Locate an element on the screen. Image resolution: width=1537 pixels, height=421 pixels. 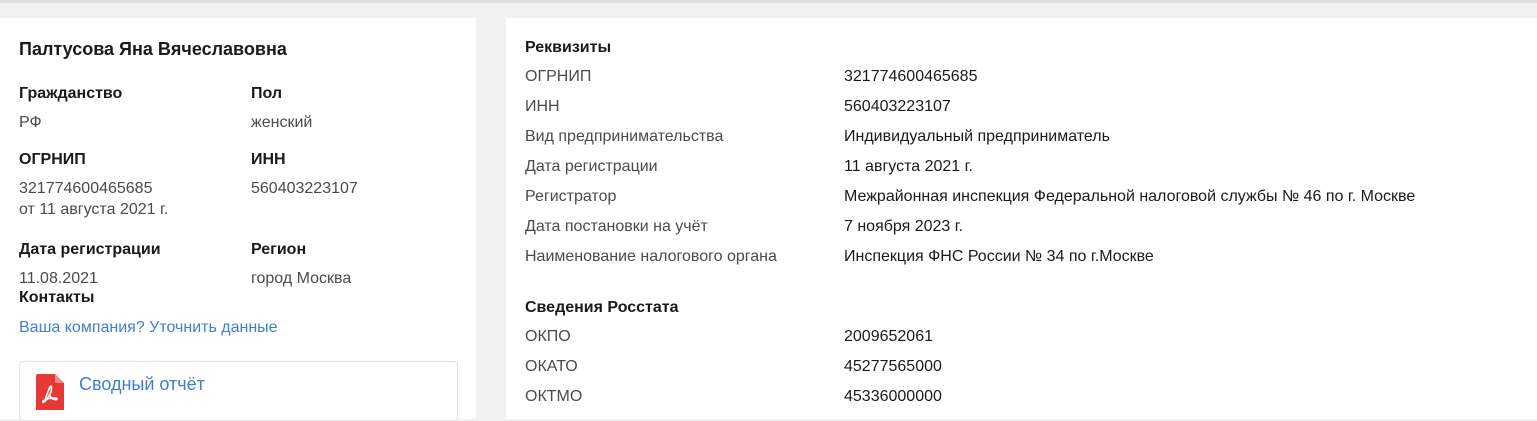
rosstat-value: 45277565000 is located at coordinates (893, 366).